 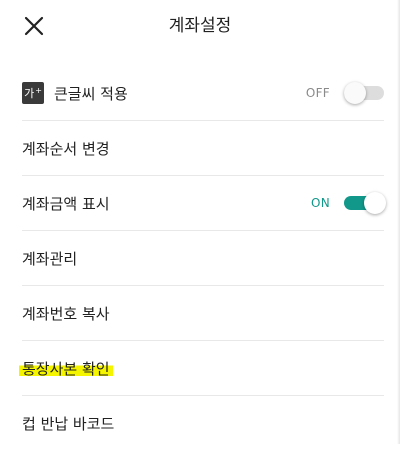 What do you see at coordinates (66, 148) in the screenshot?
I see `reorder-accounts-label: 계좌순서 변경` at bounding box center [66, 148].